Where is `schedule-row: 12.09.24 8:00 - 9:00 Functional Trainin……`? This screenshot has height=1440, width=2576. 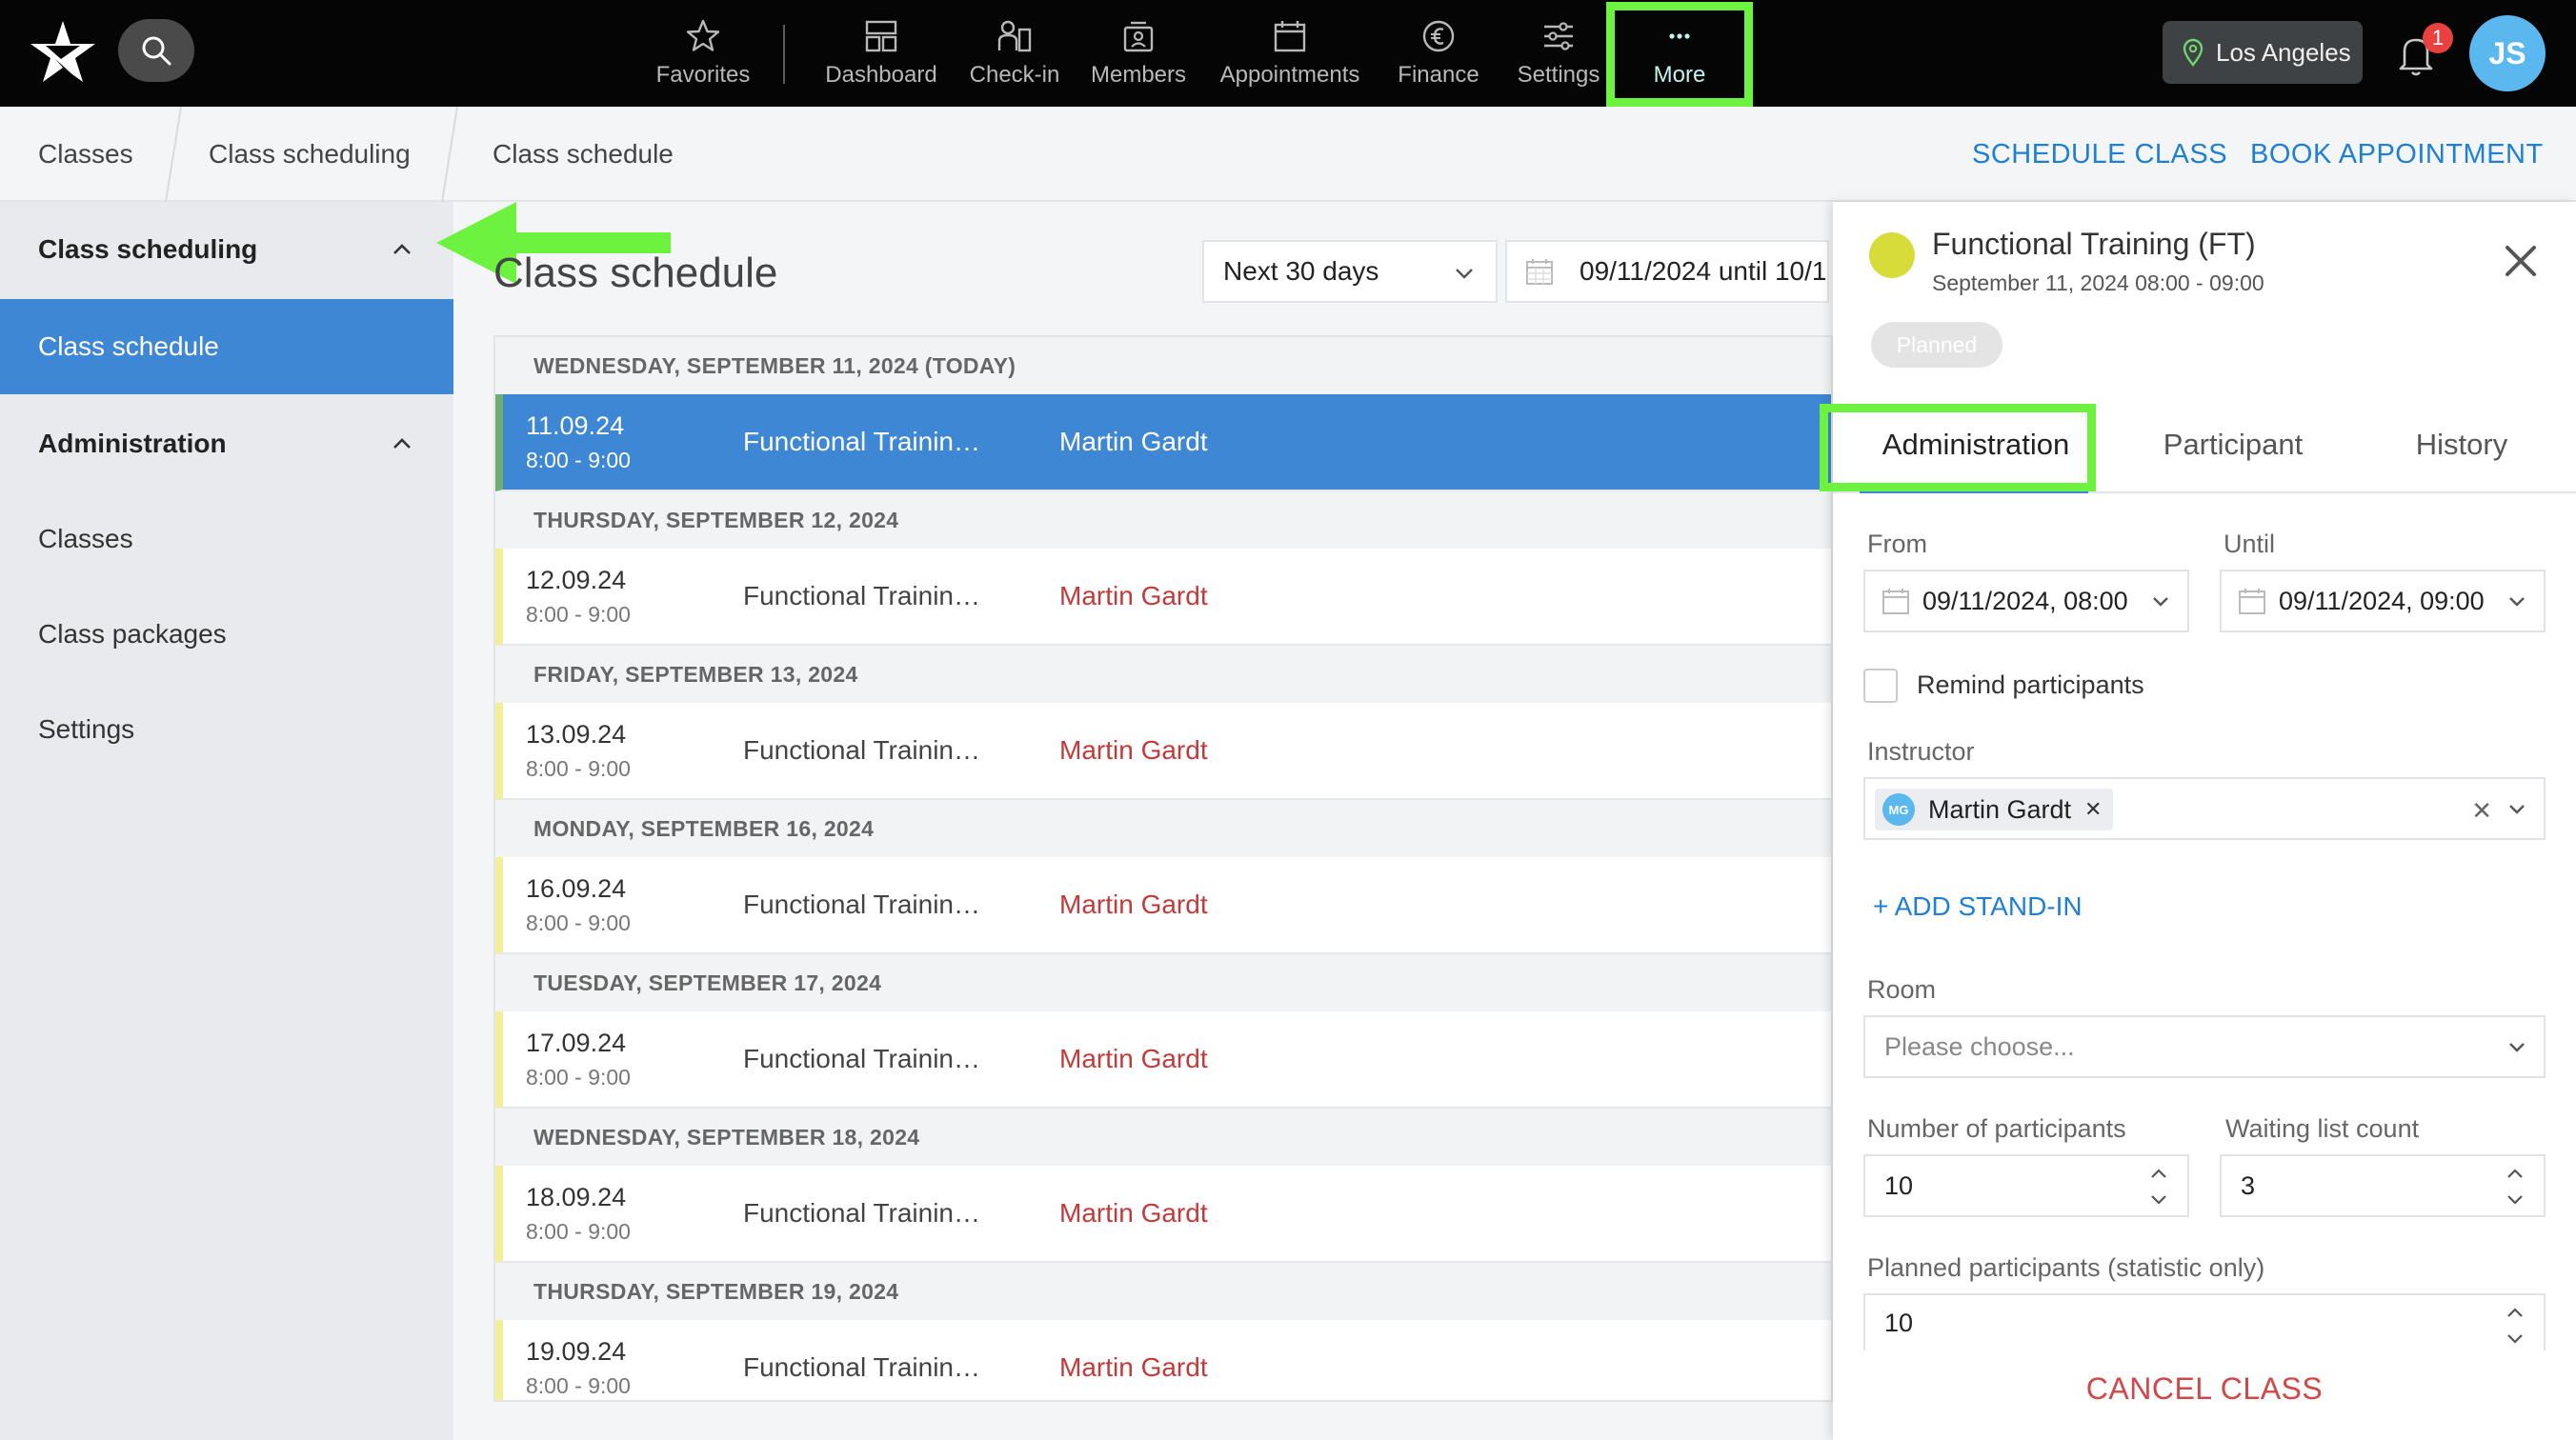
schedule-row: 12.09.24 8:00 - 9:00 Functional Trainin…… is located at coordinates (1163, 597).